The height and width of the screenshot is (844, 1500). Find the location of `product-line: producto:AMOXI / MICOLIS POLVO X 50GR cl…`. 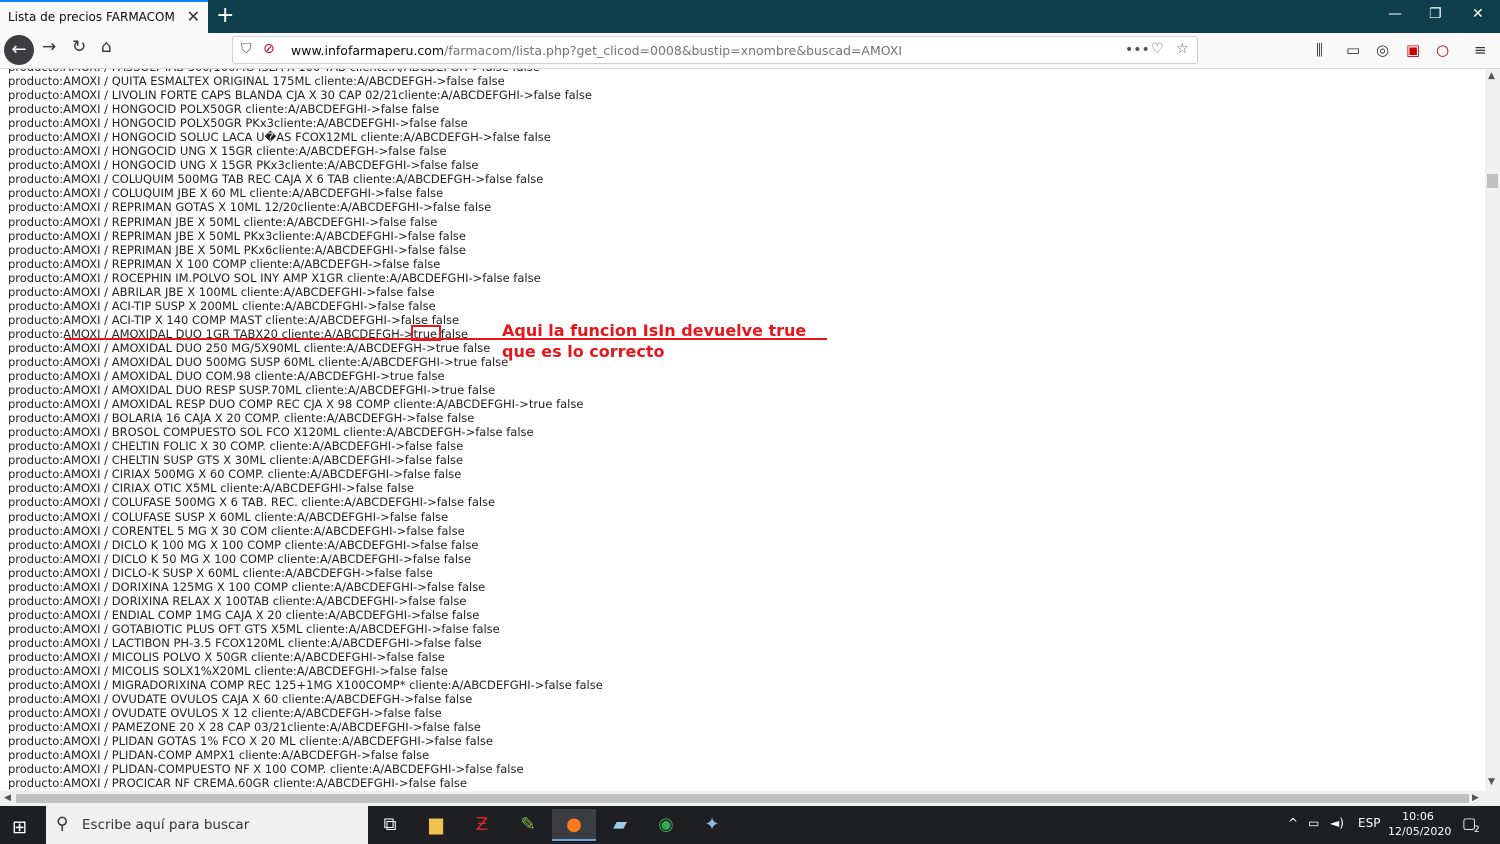

product-line: producto:AMOXI / MICOLIS POLVO X 50GR cl… is located at coordinates (226, 656).